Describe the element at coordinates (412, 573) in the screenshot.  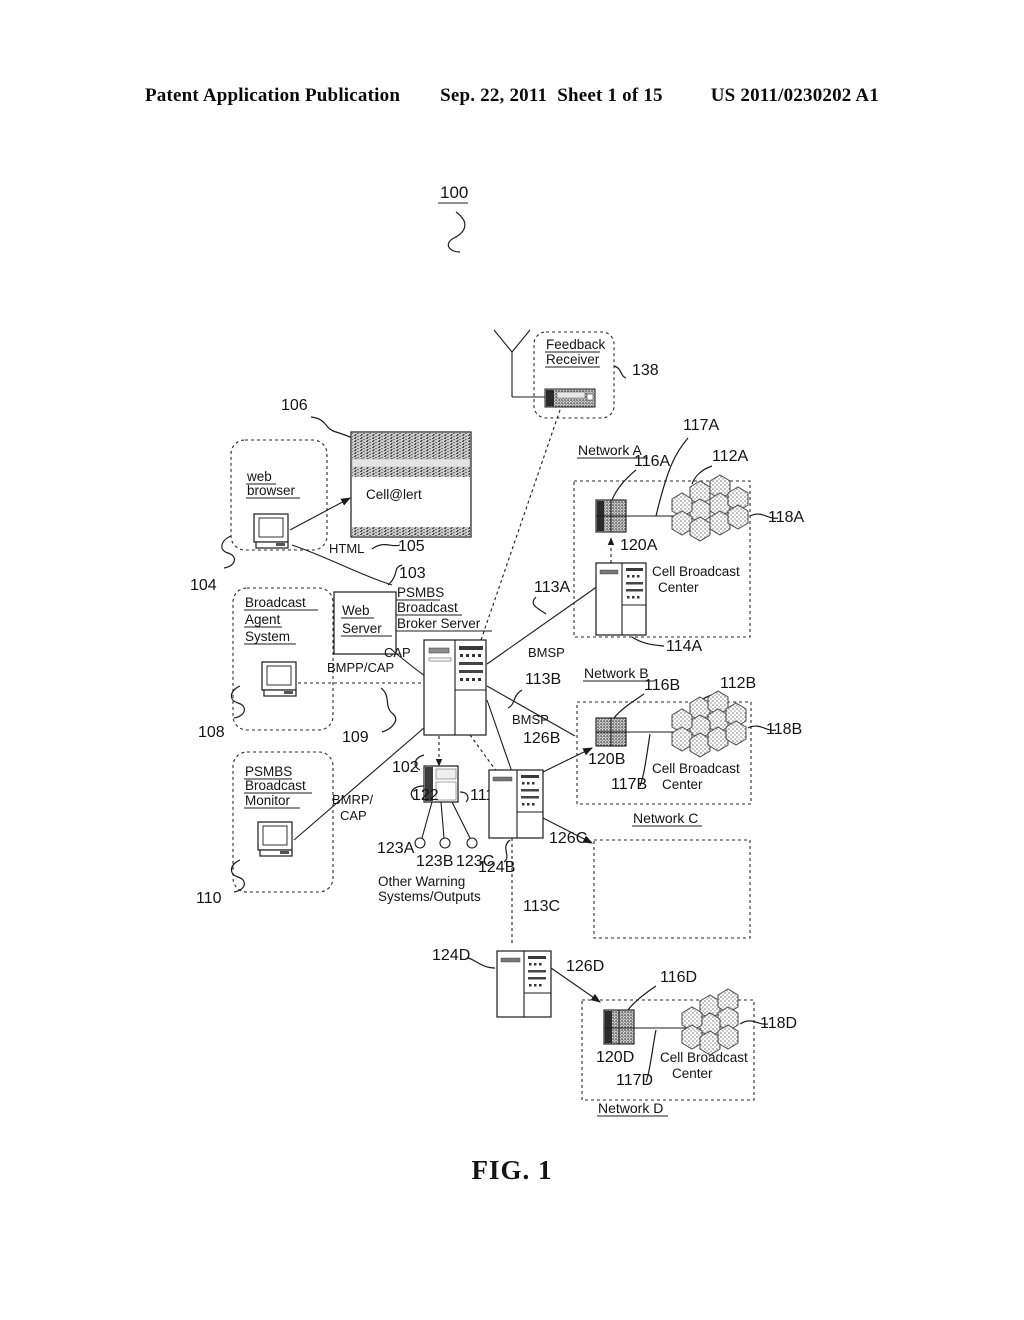
I see `ref-103-label: 103` at that location.